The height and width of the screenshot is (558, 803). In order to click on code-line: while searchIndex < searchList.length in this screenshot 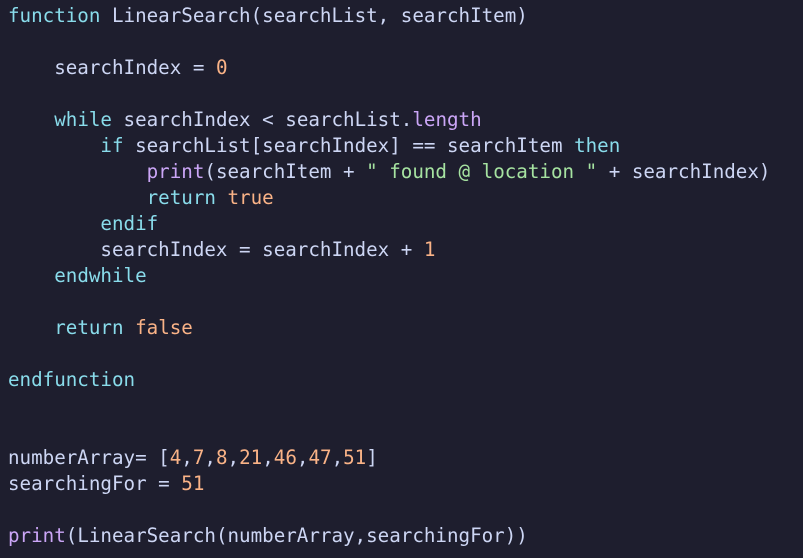, I will do `click(405, 120)`.